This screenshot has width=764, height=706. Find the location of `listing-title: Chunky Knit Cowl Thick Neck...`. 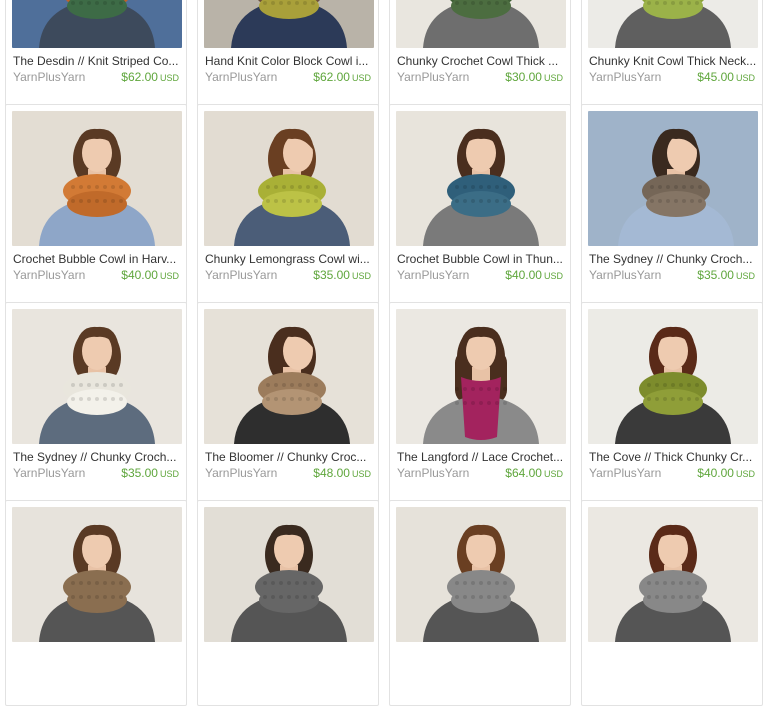

listing-title: Chunky Knit Cowl Thick Neck... is located at coordinates (673, 61).